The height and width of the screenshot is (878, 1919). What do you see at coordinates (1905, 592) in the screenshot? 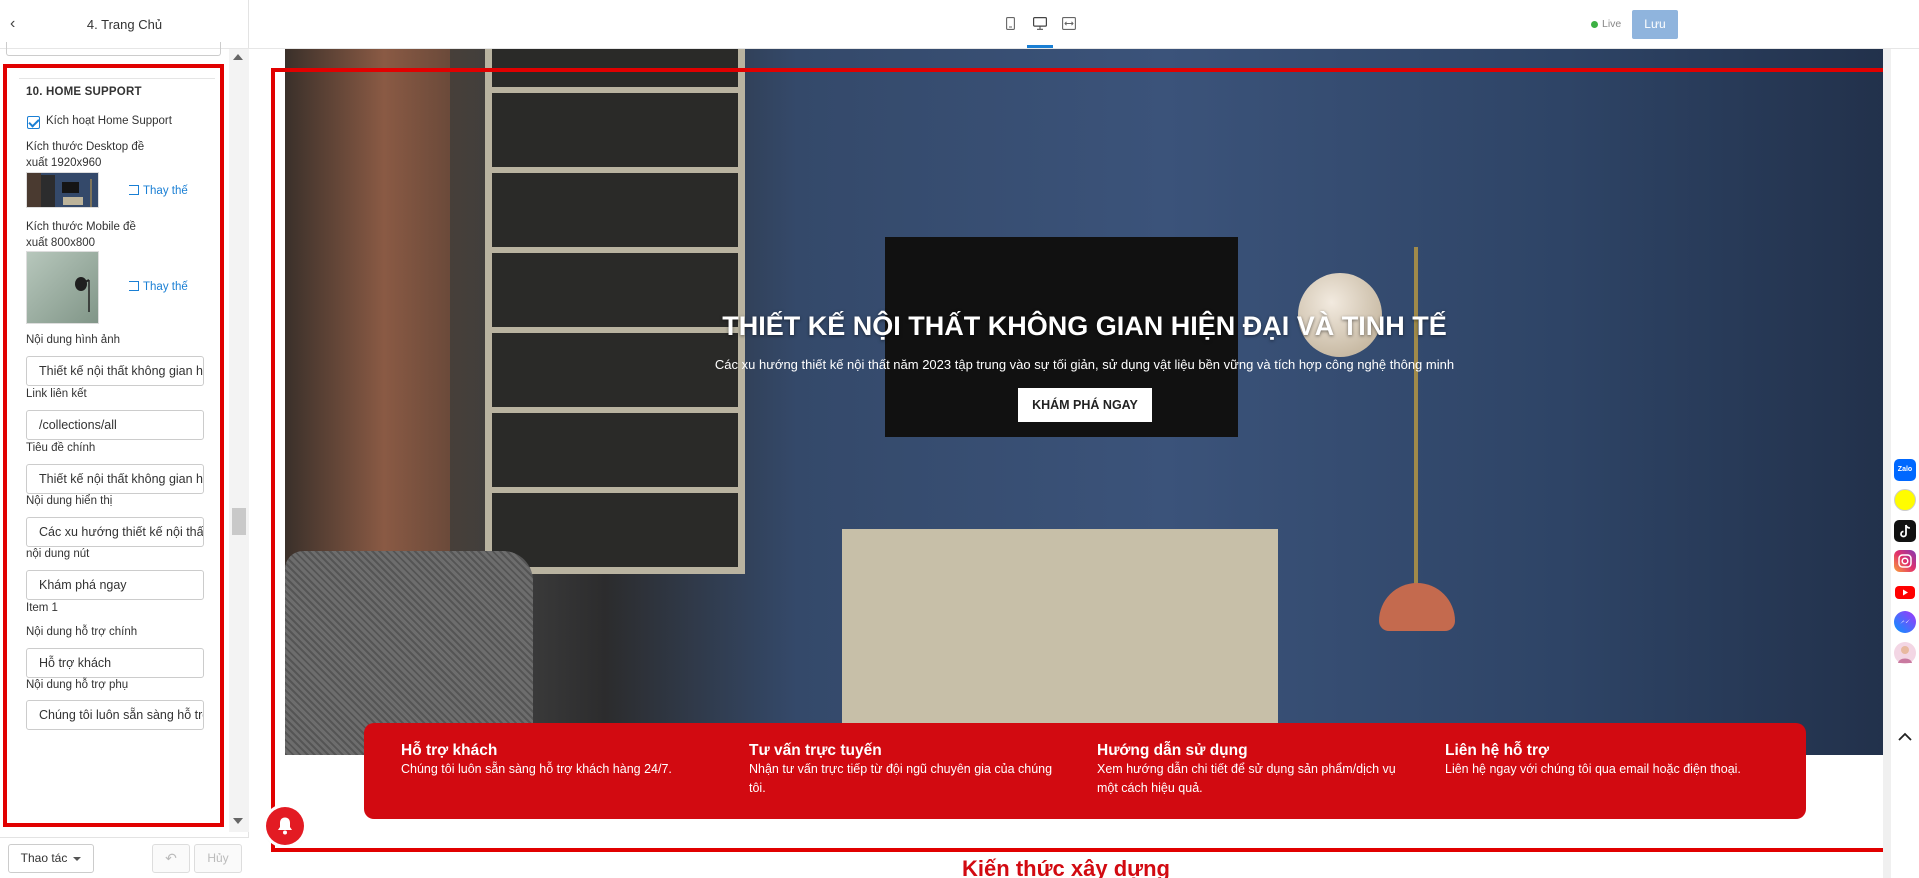
I see `youtube-icon` at bounding box center [1905, 592].